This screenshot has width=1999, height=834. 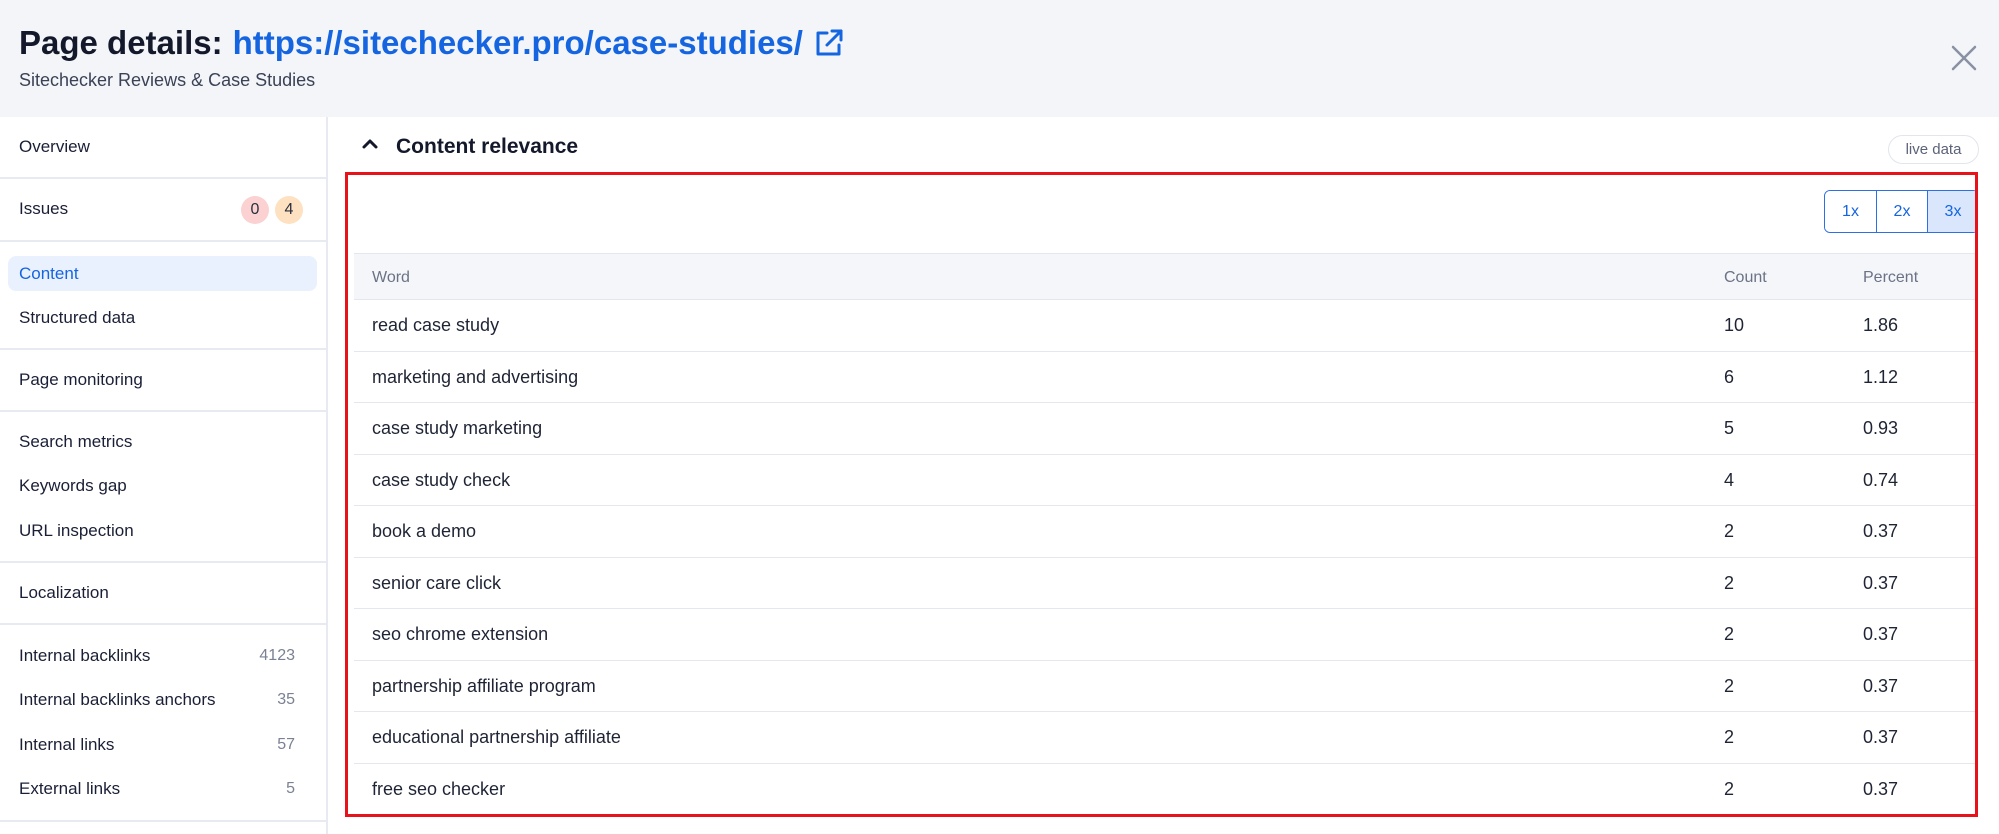 I want to click on section-title: Content relevance, so click(x=487, y=146).